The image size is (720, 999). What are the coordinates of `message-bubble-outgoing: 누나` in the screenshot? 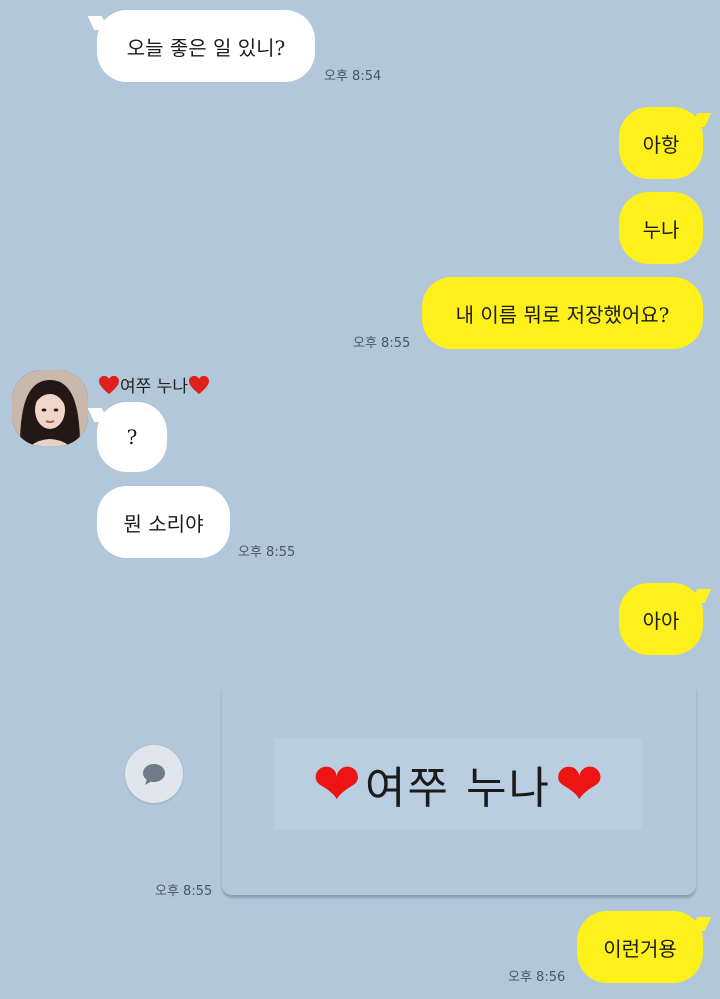 It's located at (661, 228).